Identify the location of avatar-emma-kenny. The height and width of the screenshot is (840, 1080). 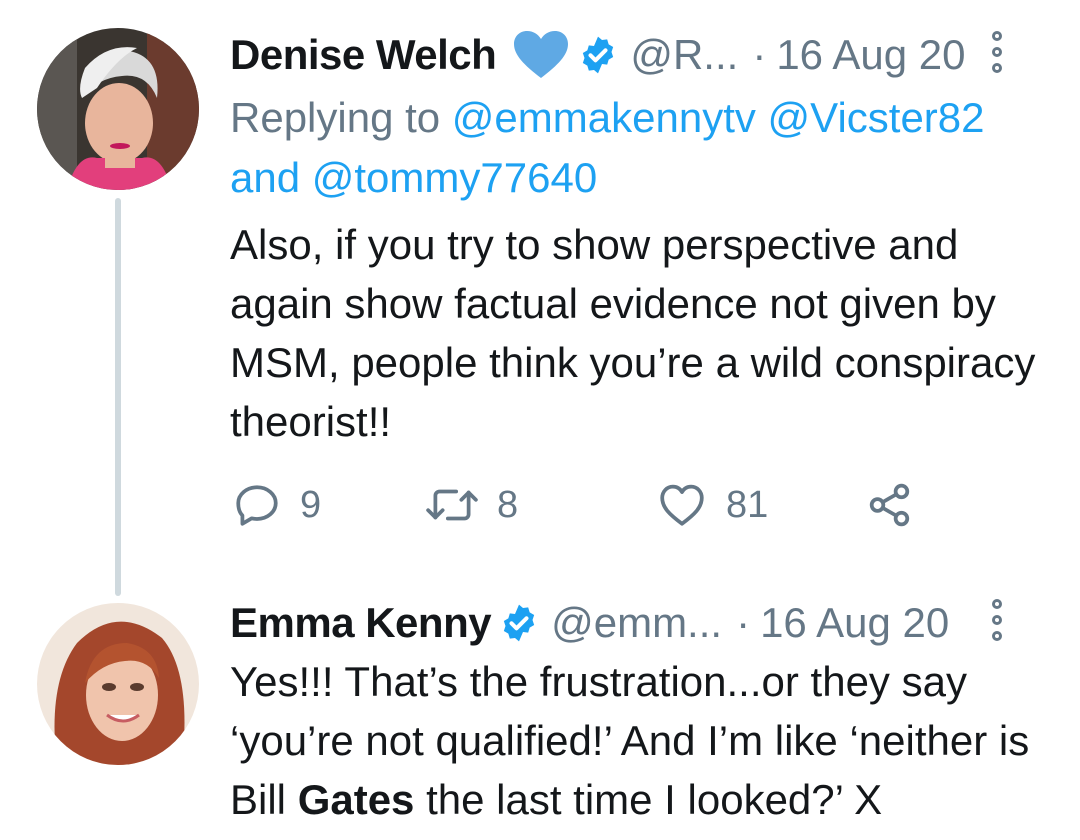
(118, 684).